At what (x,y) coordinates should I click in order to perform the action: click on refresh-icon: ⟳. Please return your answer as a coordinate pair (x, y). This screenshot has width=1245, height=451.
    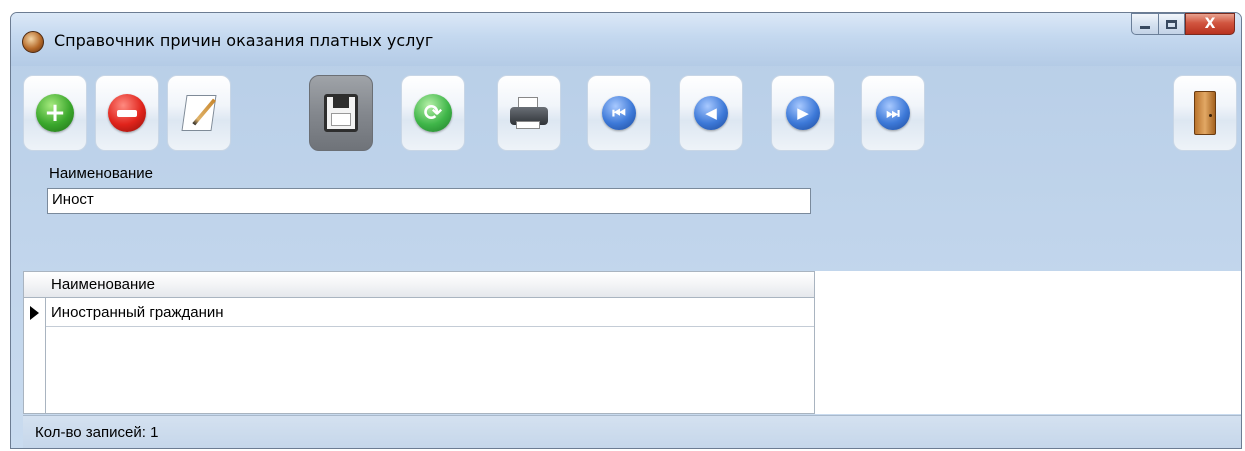
    Looking at the image, I should click on (433, 113).